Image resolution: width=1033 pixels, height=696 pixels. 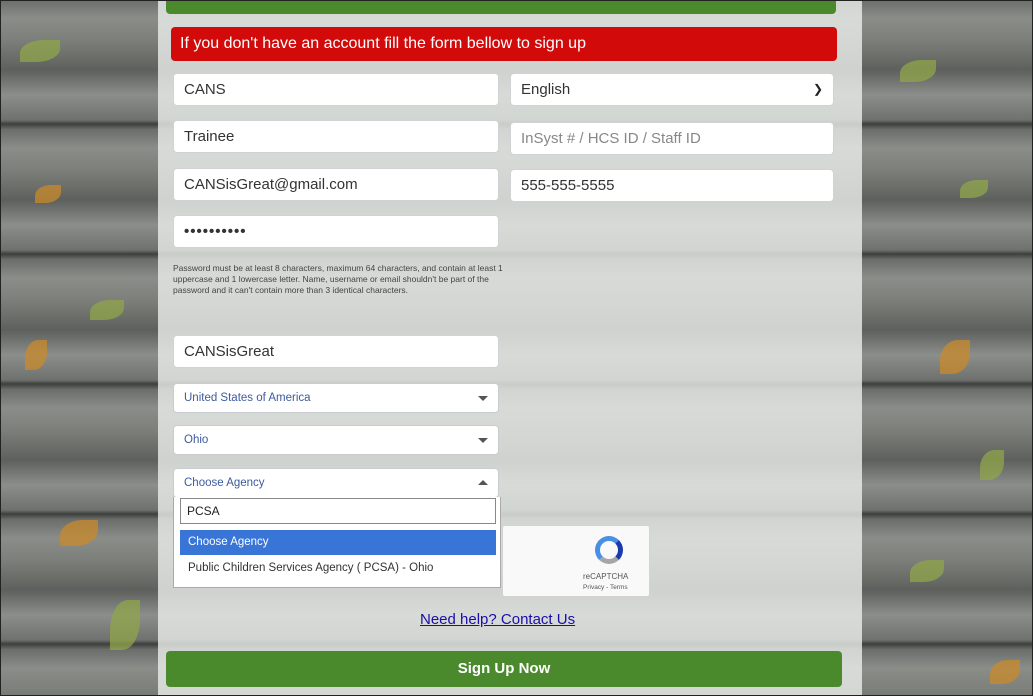 What do you see at coordinates (336, 398) in the screenshot?
I see `country-select: United States of America` at bounding box center [336, 398].